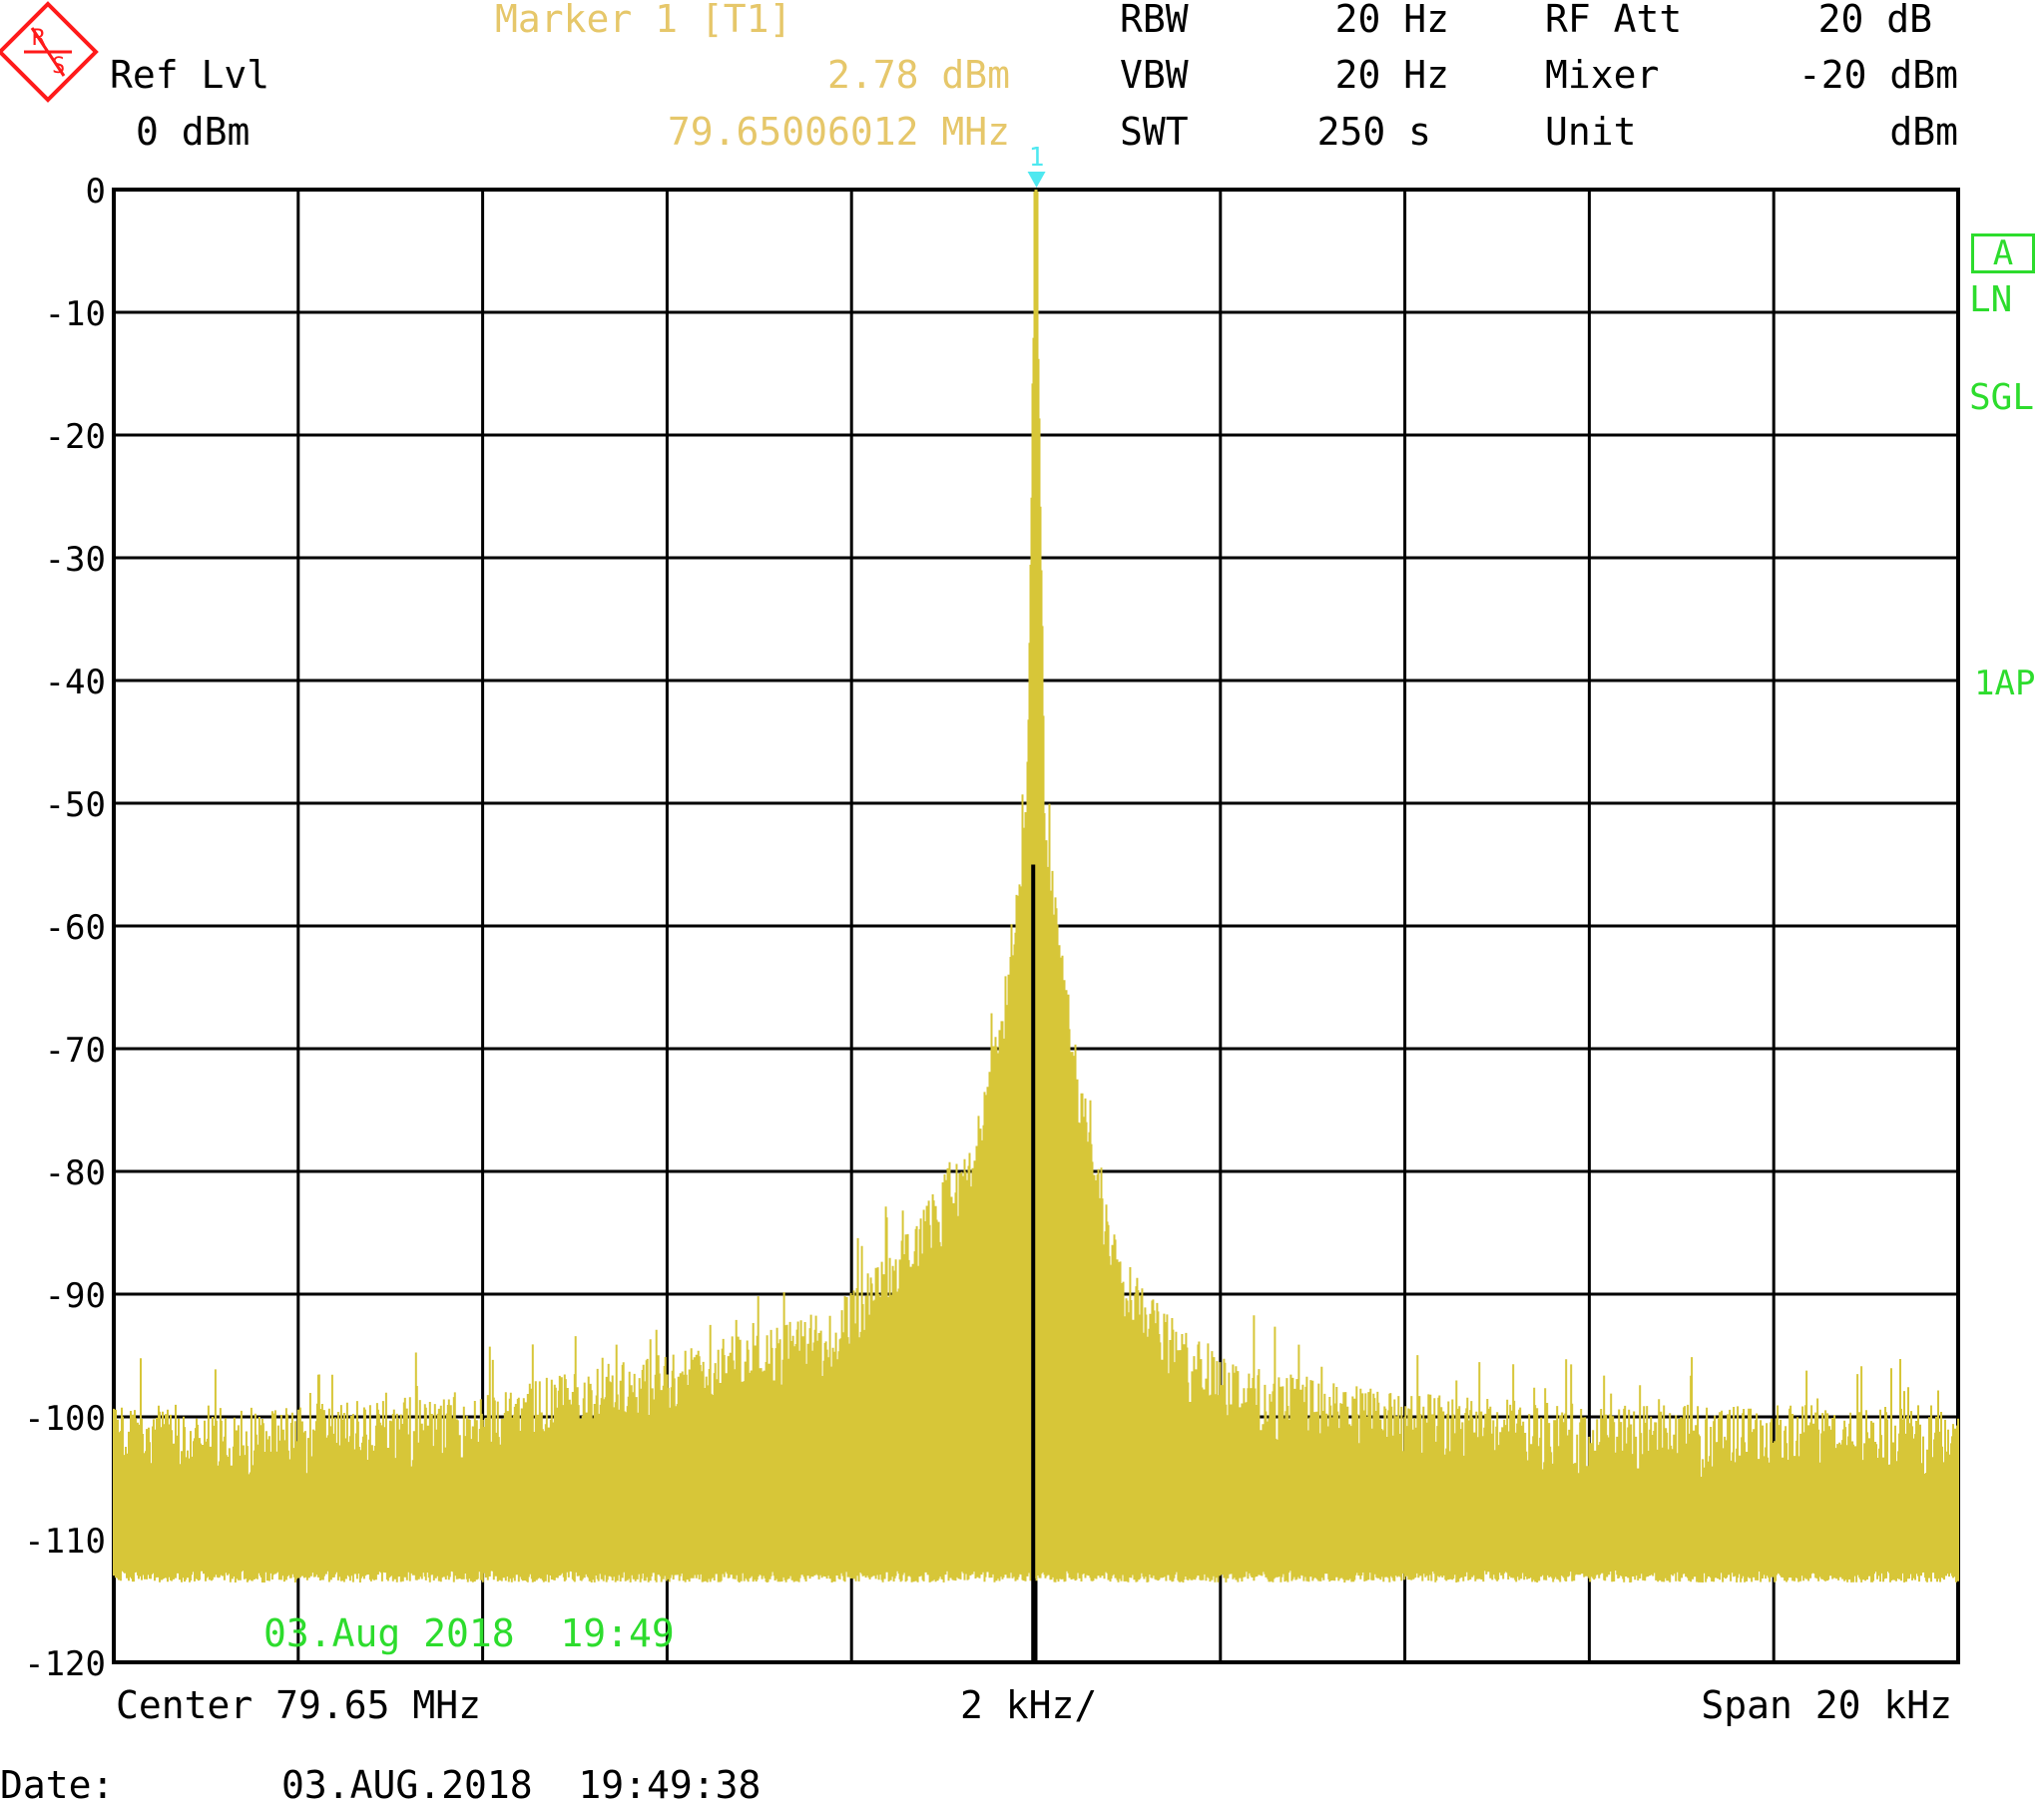  I want to click on y-tick-label: -120, so click(65, 1664).